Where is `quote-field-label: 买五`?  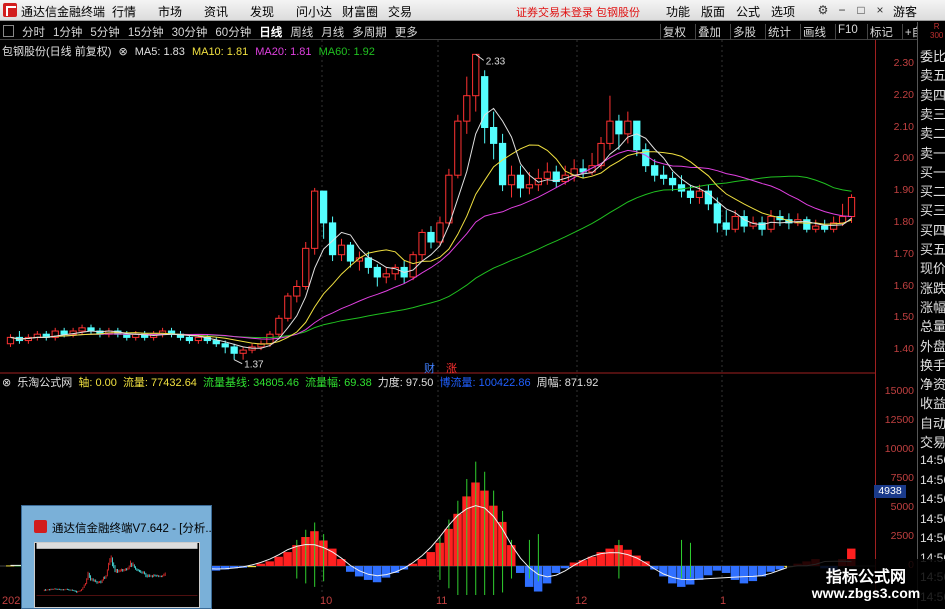 quote-field-label: 买五 is located at coordinates (932, 248).